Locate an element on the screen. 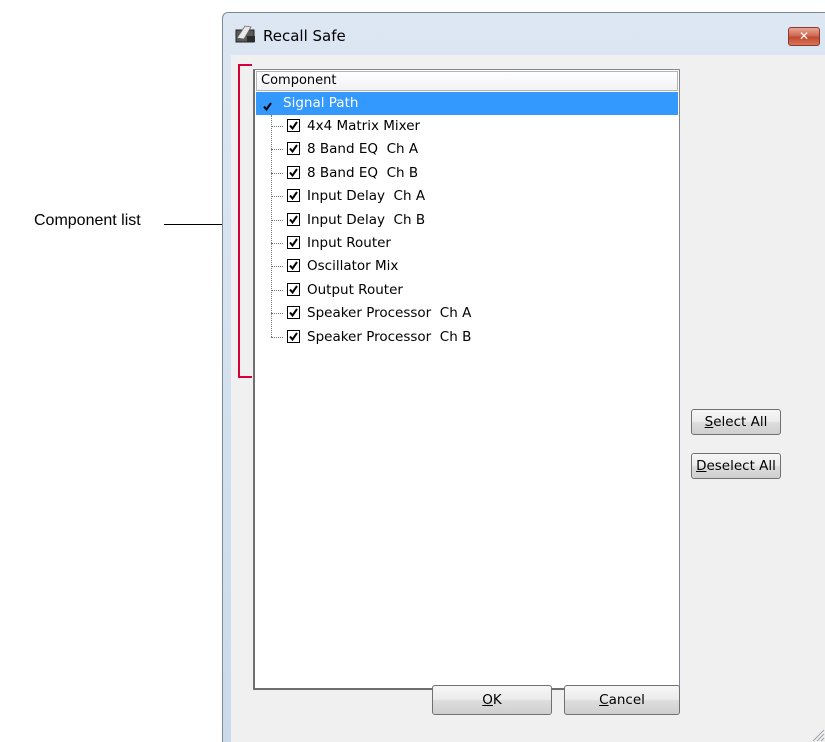  close-icon: ✕ is located at coordinates (804, 36).